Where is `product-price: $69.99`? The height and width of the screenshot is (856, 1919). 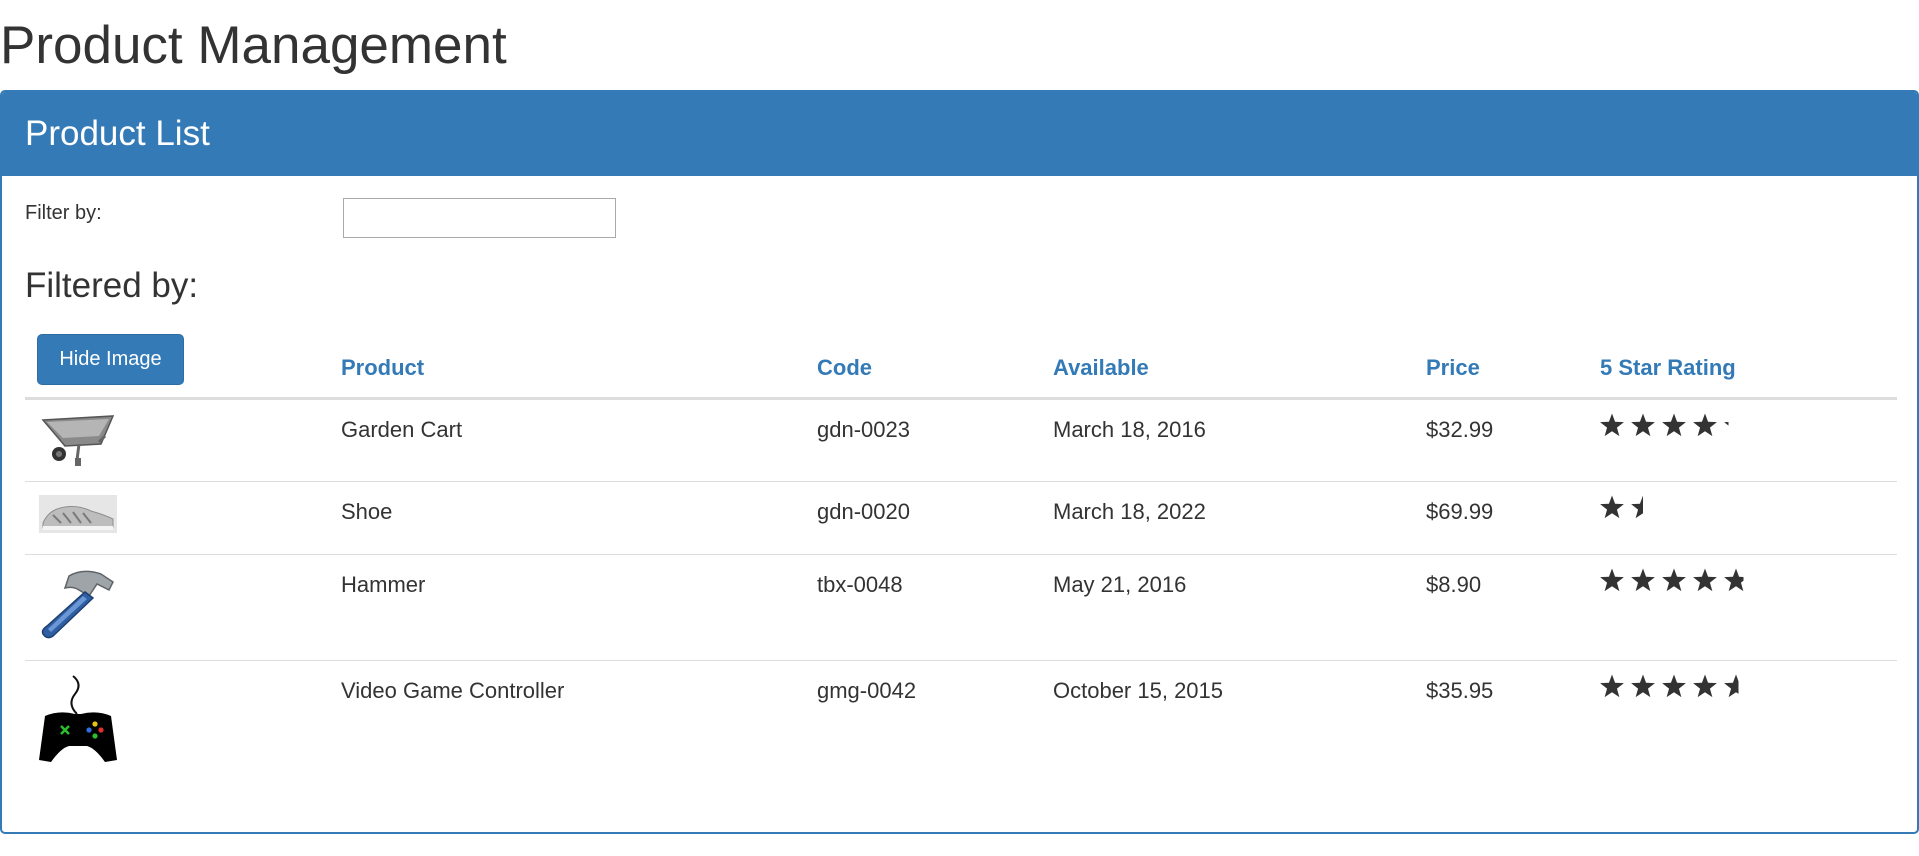 product-price: $69.99 is located at coordinates (1460, 511).